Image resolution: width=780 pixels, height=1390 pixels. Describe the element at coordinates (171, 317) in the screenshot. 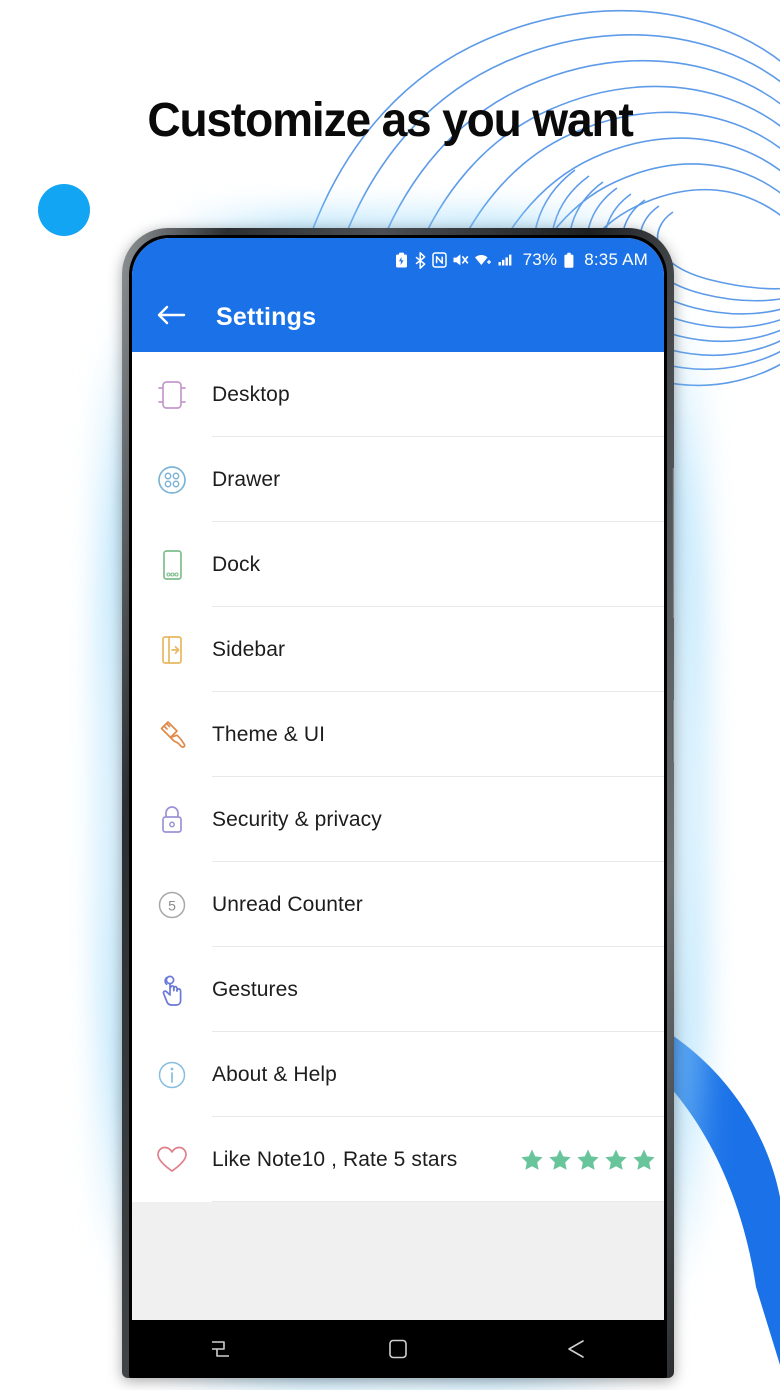

I see `arrow-left-icon` at that location.